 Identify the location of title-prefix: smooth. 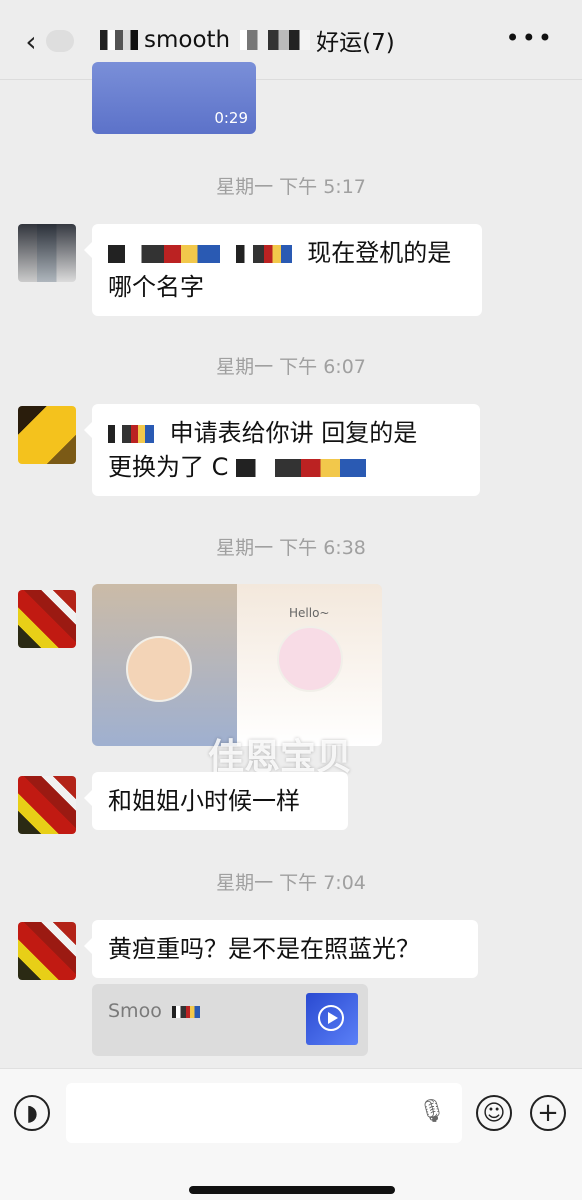
(187, 40).